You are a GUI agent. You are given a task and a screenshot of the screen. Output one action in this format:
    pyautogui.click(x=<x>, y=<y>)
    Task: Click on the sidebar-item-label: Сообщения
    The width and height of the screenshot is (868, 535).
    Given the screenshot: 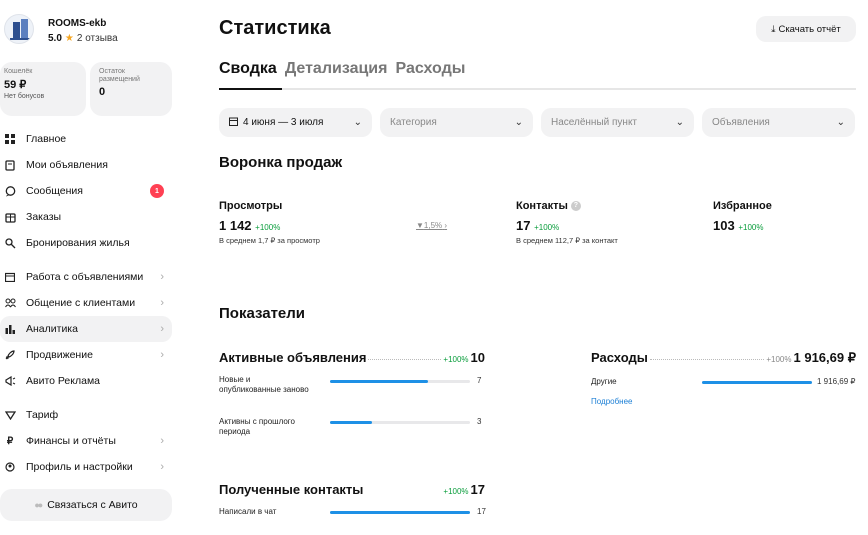 What is the action you would take?
    pyautogui.click(x=54, y=191)
    